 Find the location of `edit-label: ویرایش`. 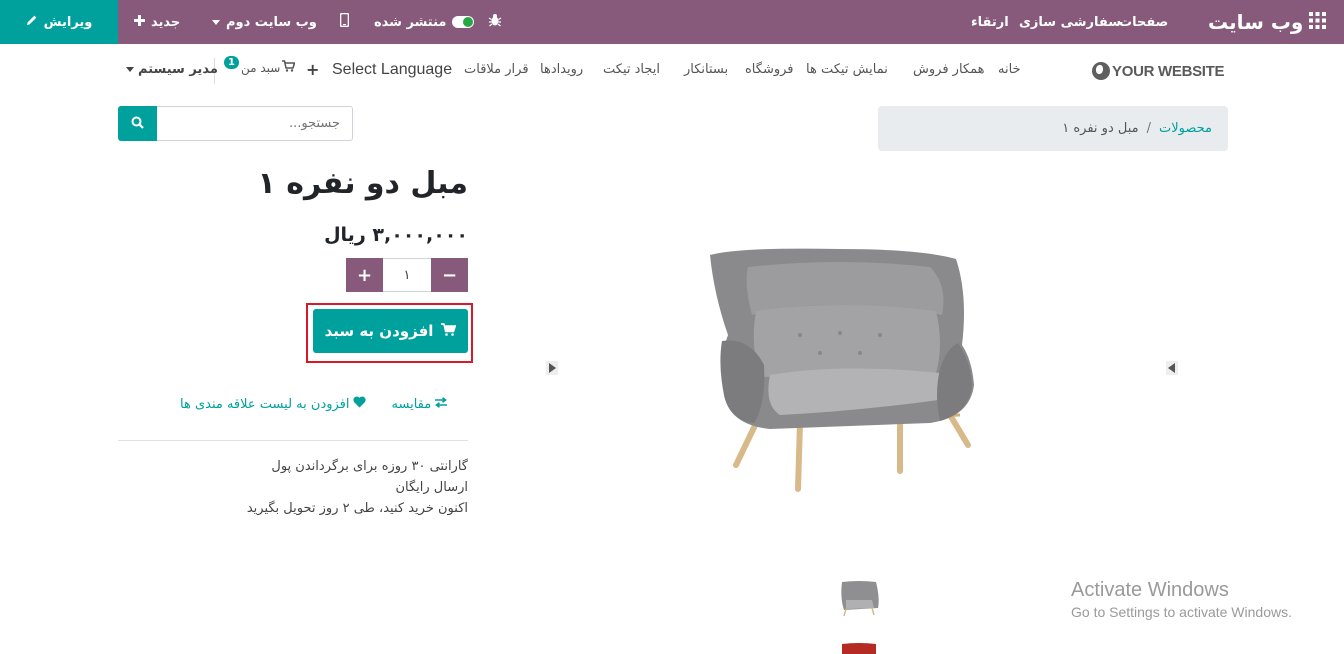

edit-label: ویرایش is located at coordinates (68, 22).